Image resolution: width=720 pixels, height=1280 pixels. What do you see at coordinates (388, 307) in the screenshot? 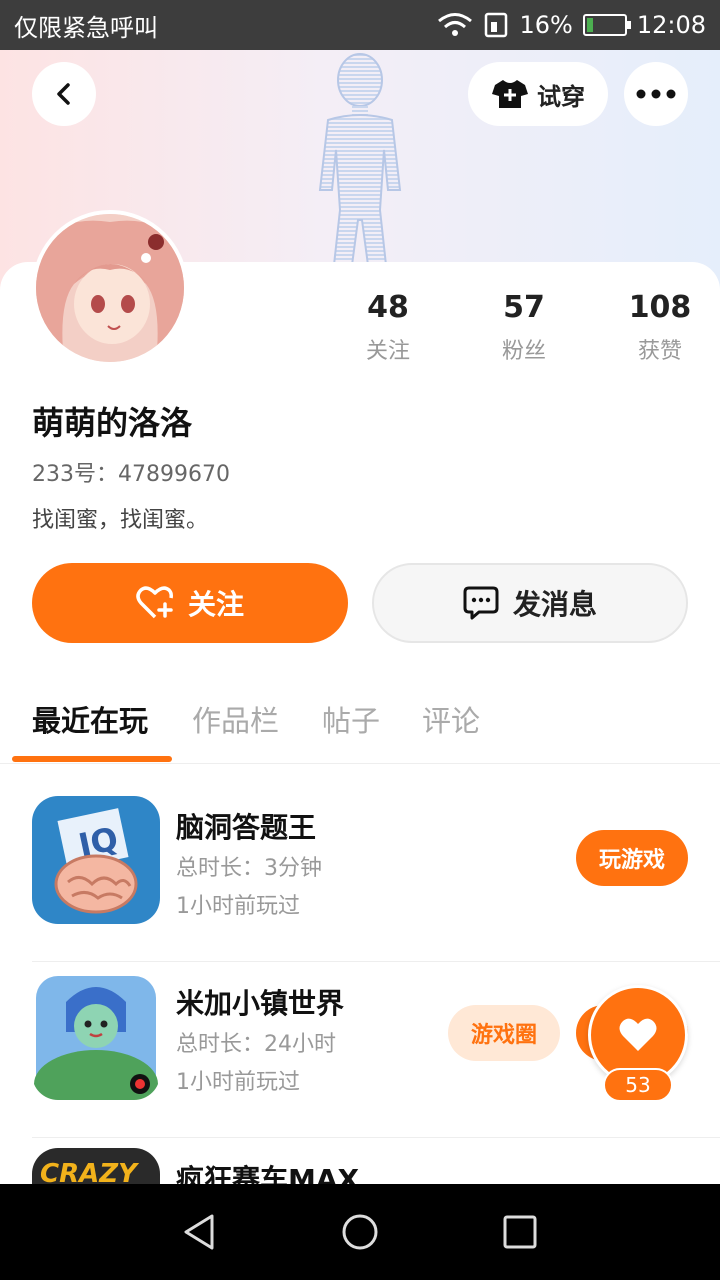
I see `stat-value: 48` at bounding box center [388, 307].